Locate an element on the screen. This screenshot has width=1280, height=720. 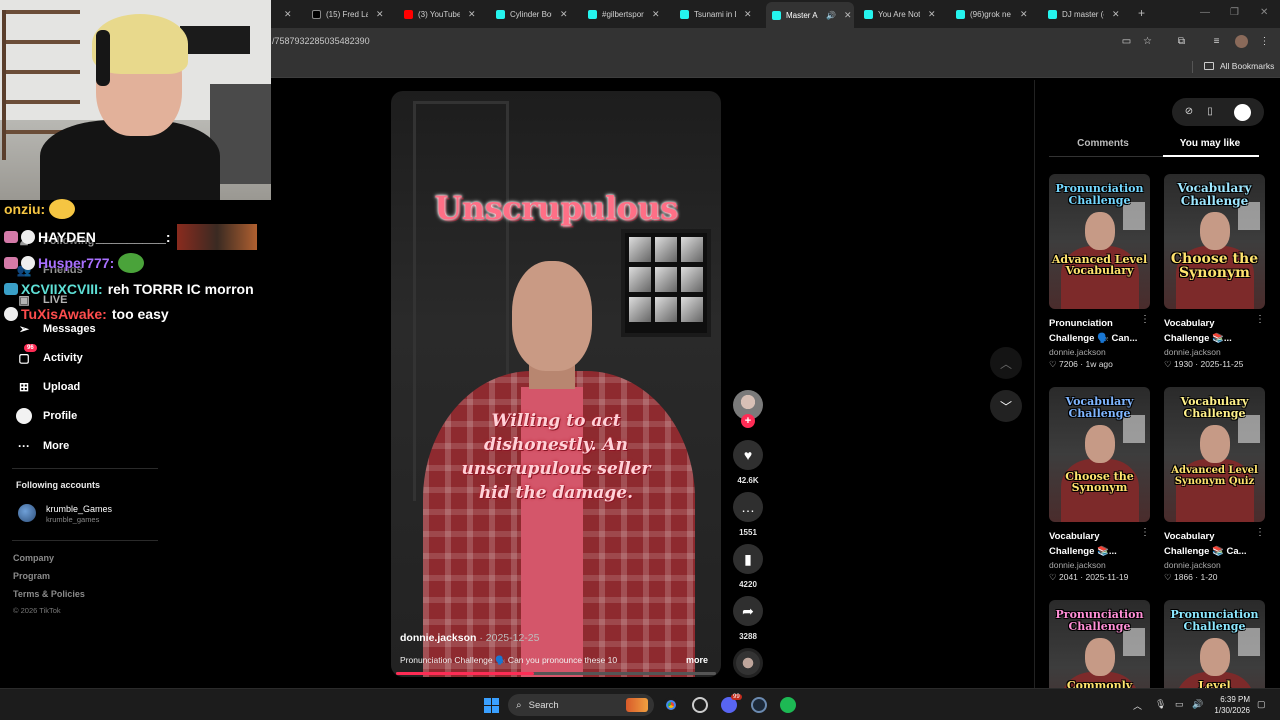
sidebar-item-profile: Profile is located at coordinates (46, 416).